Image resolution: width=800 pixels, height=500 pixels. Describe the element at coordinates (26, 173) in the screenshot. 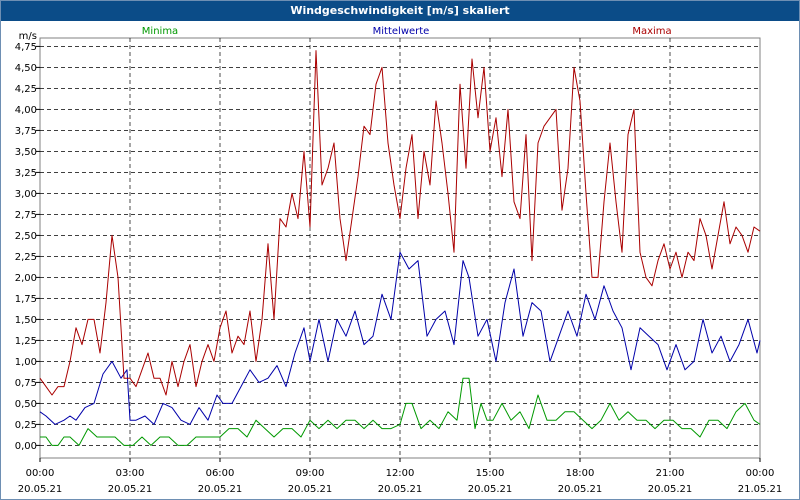

I see `y-tick-label: 3,25` at that location.